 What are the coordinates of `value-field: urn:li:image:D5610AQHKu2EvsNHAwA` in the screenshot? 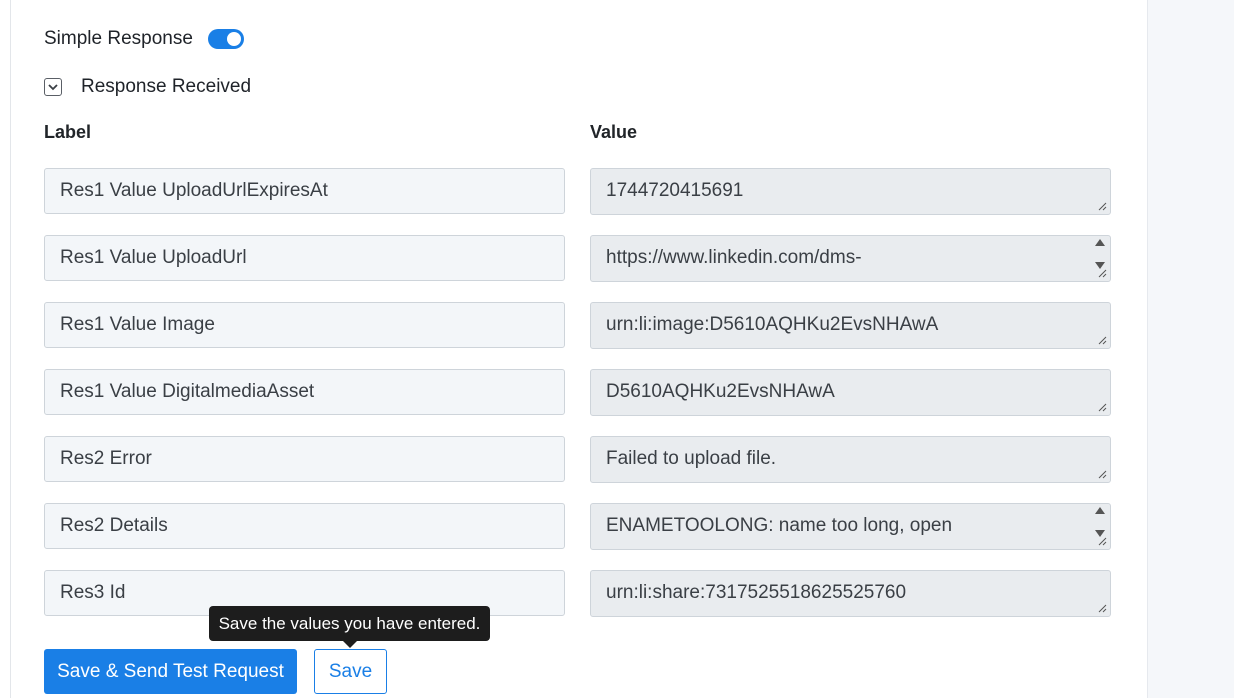 It's located at (850, 325).